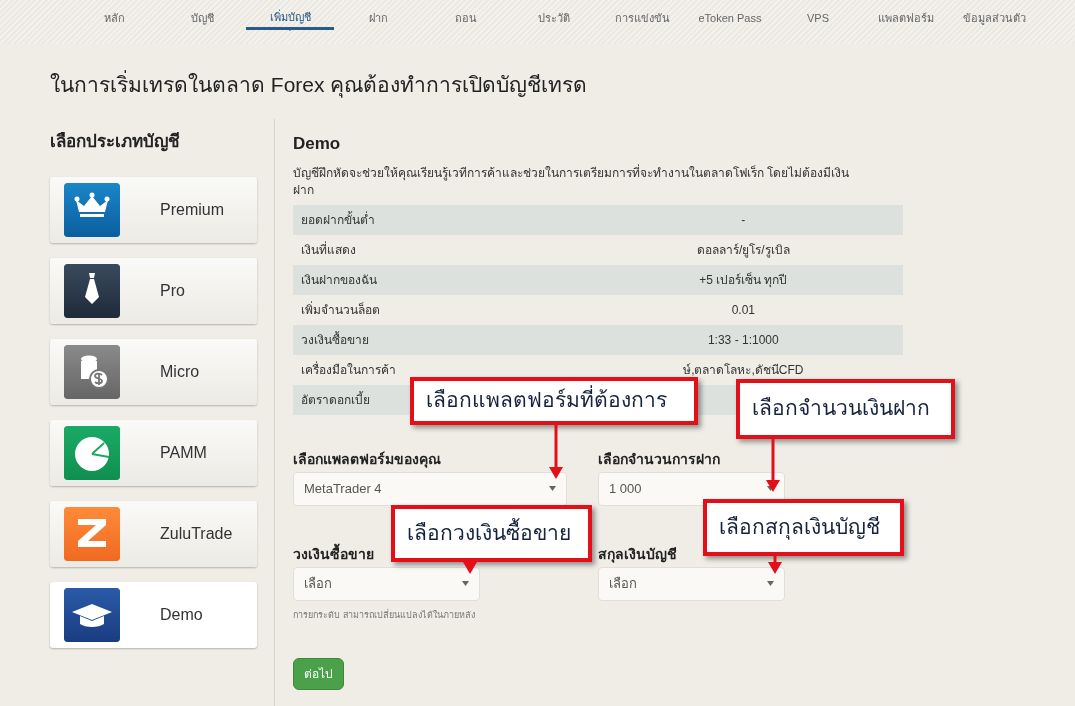 The height and width of the screenshot is (706, 1075). I want to click on nav-tab: แพลตฟอร์ม, so click(906, 15).